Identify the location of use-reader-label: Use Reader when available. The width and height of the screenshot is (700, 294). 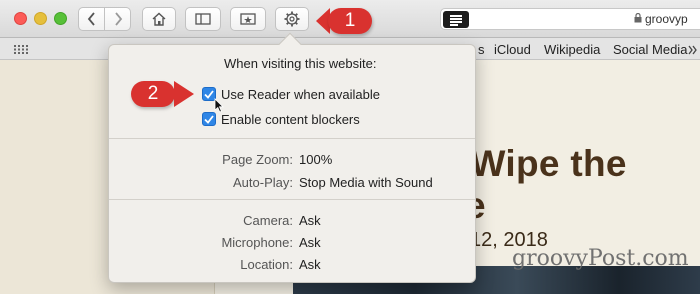
(300, 94).